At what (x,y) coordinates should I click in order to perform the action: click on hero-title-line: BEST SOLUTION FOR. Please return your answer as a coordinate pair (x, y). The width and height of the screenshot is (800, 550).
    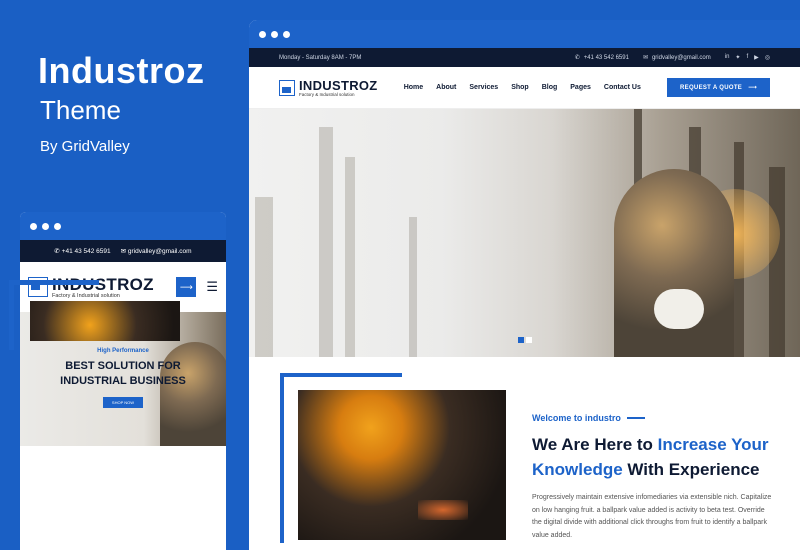
    Looking at the image, I should click on (123, 366).